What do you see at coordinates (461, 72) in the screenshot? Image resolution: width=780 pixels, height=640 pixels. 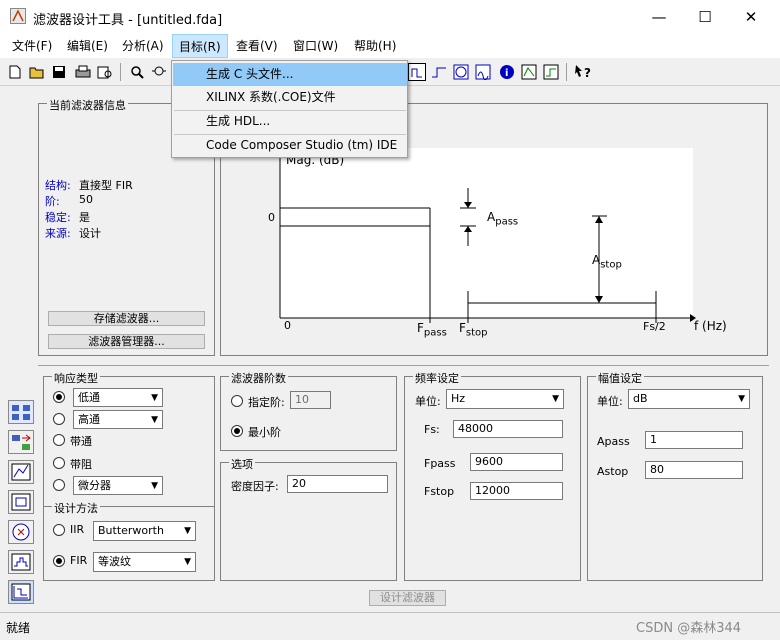 I see `pole-zero-icon` at bounding box center [461, 72].